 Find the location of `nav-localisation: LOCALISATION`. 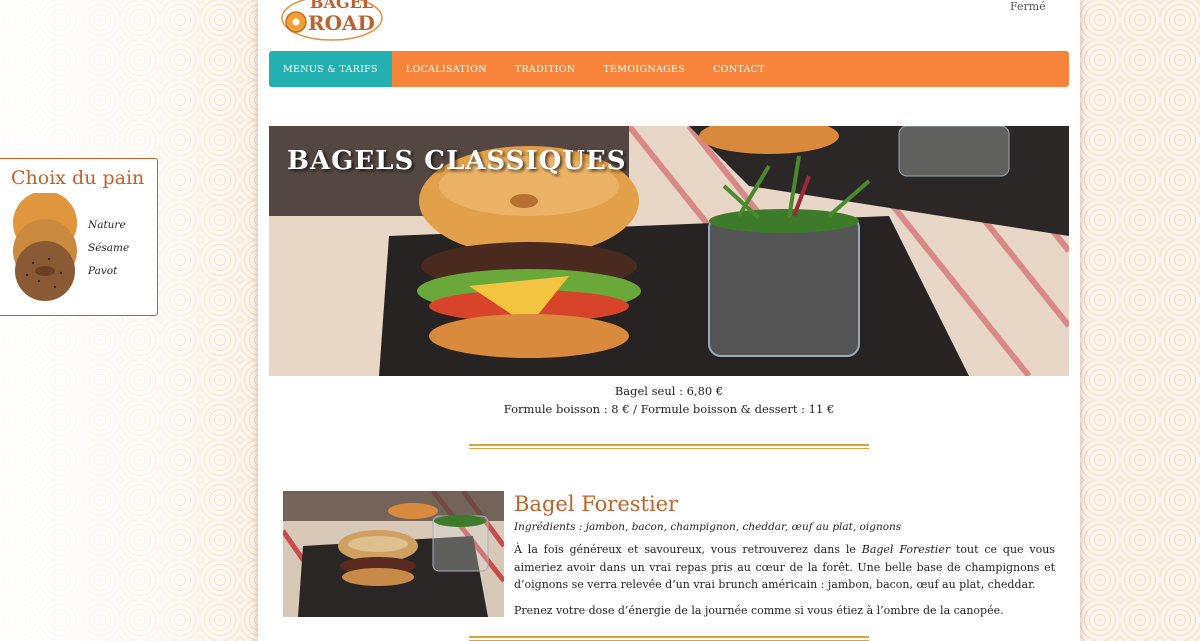

nav-localisation: LOCALISATION is located at coordinates (446, 69).